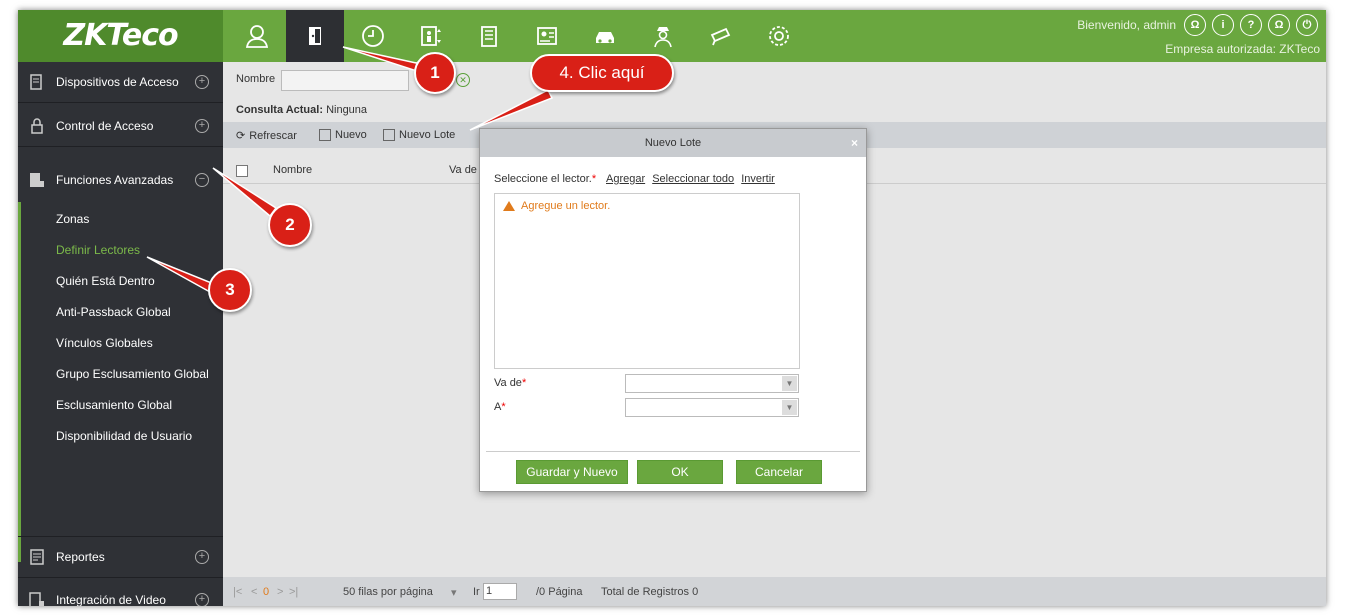 This screenshot has height=616, width=1345. Describe the element at coordinates (37, 180) in the screenshot. I see `advanced-functions-icon` at that location.